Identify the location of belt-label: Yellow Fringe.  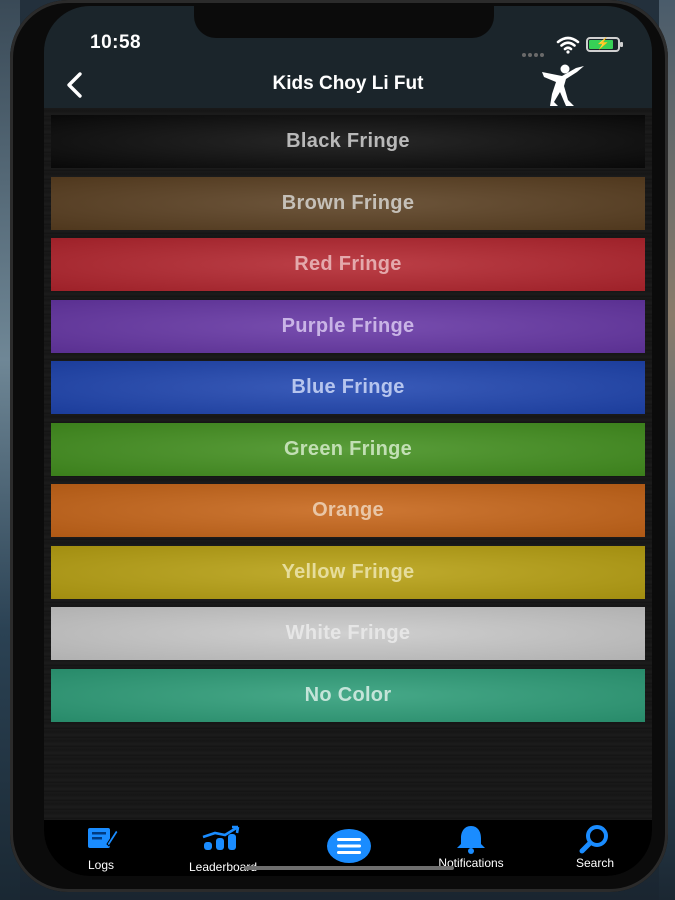
(348, 571).